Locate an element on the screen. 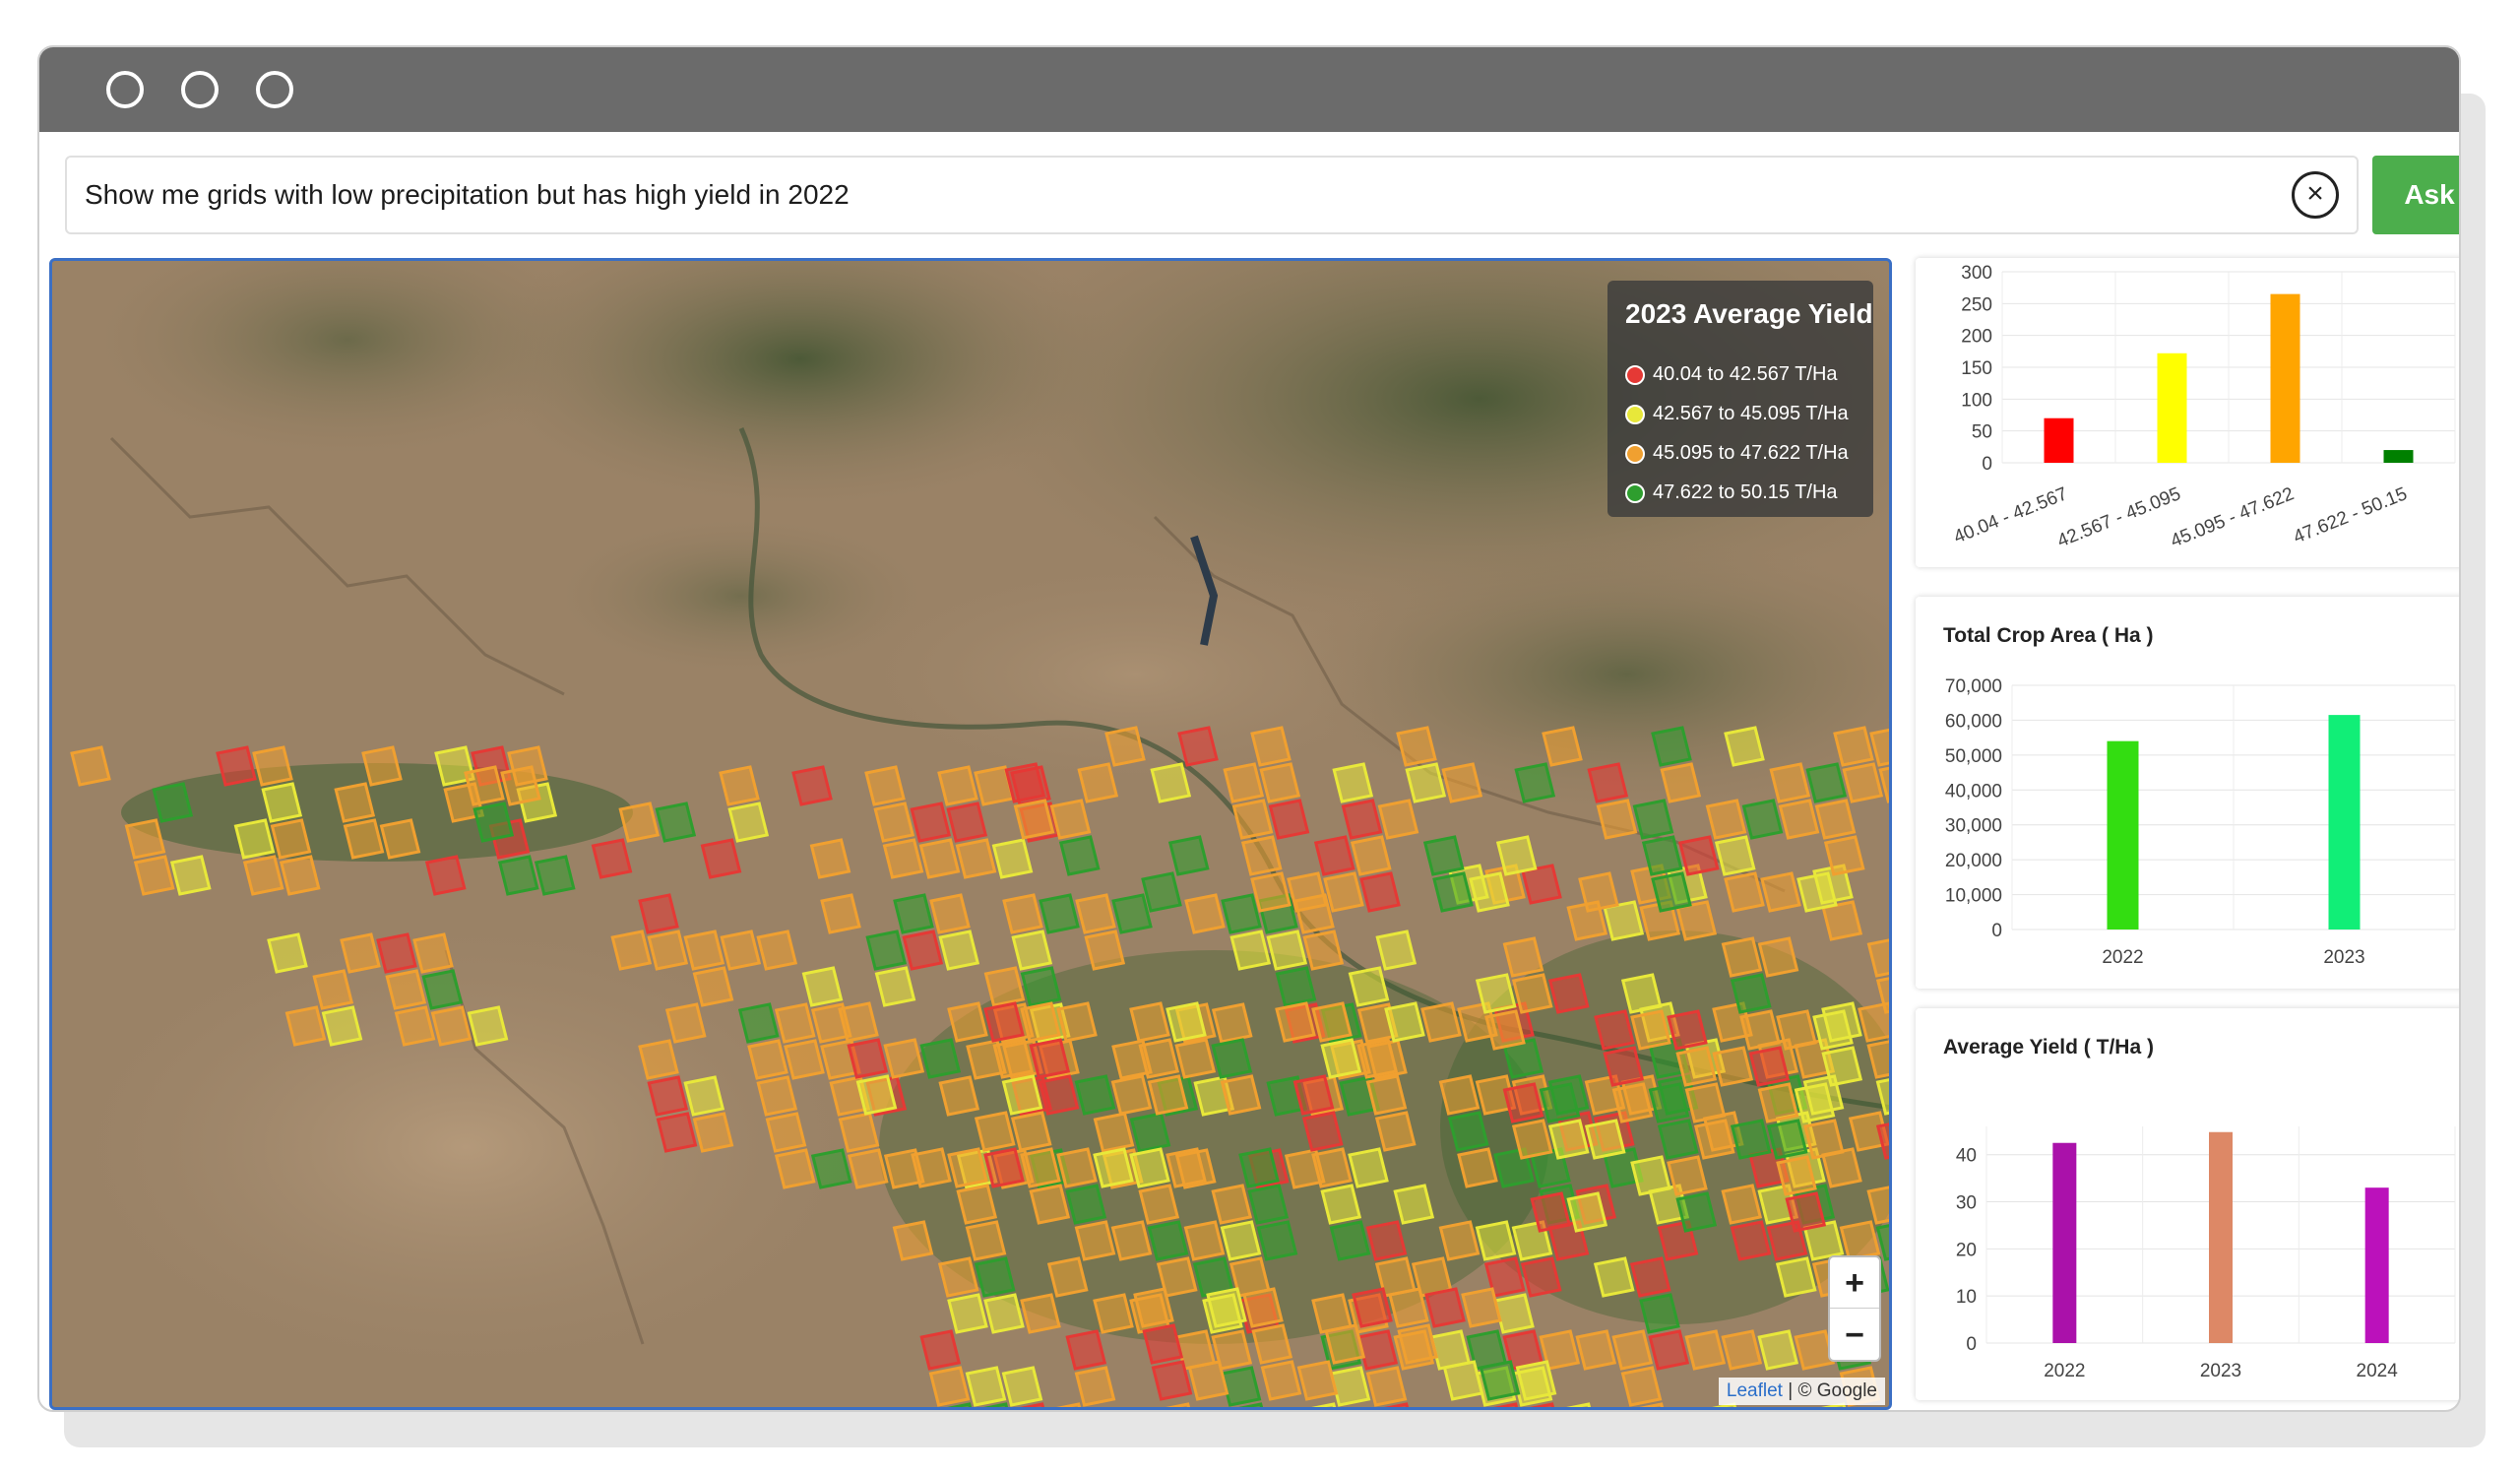  window-close-icon is located at coordinates (125, 89).